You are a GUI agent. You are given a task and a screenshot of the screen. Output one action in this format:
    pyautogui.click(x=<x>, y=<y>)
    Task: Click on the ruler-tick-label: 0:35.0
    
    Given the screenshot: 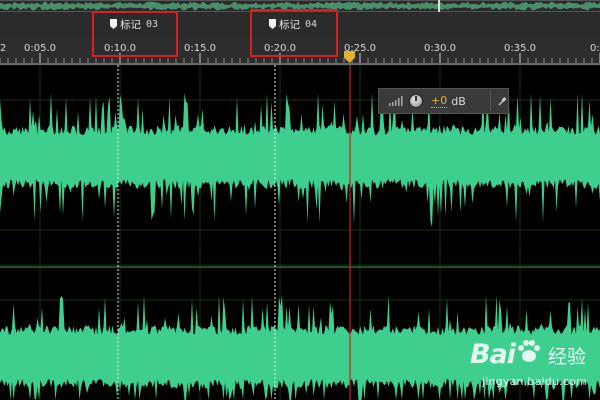 What is the action you would take?
    pyautogui.click(x=520, y=48)
    